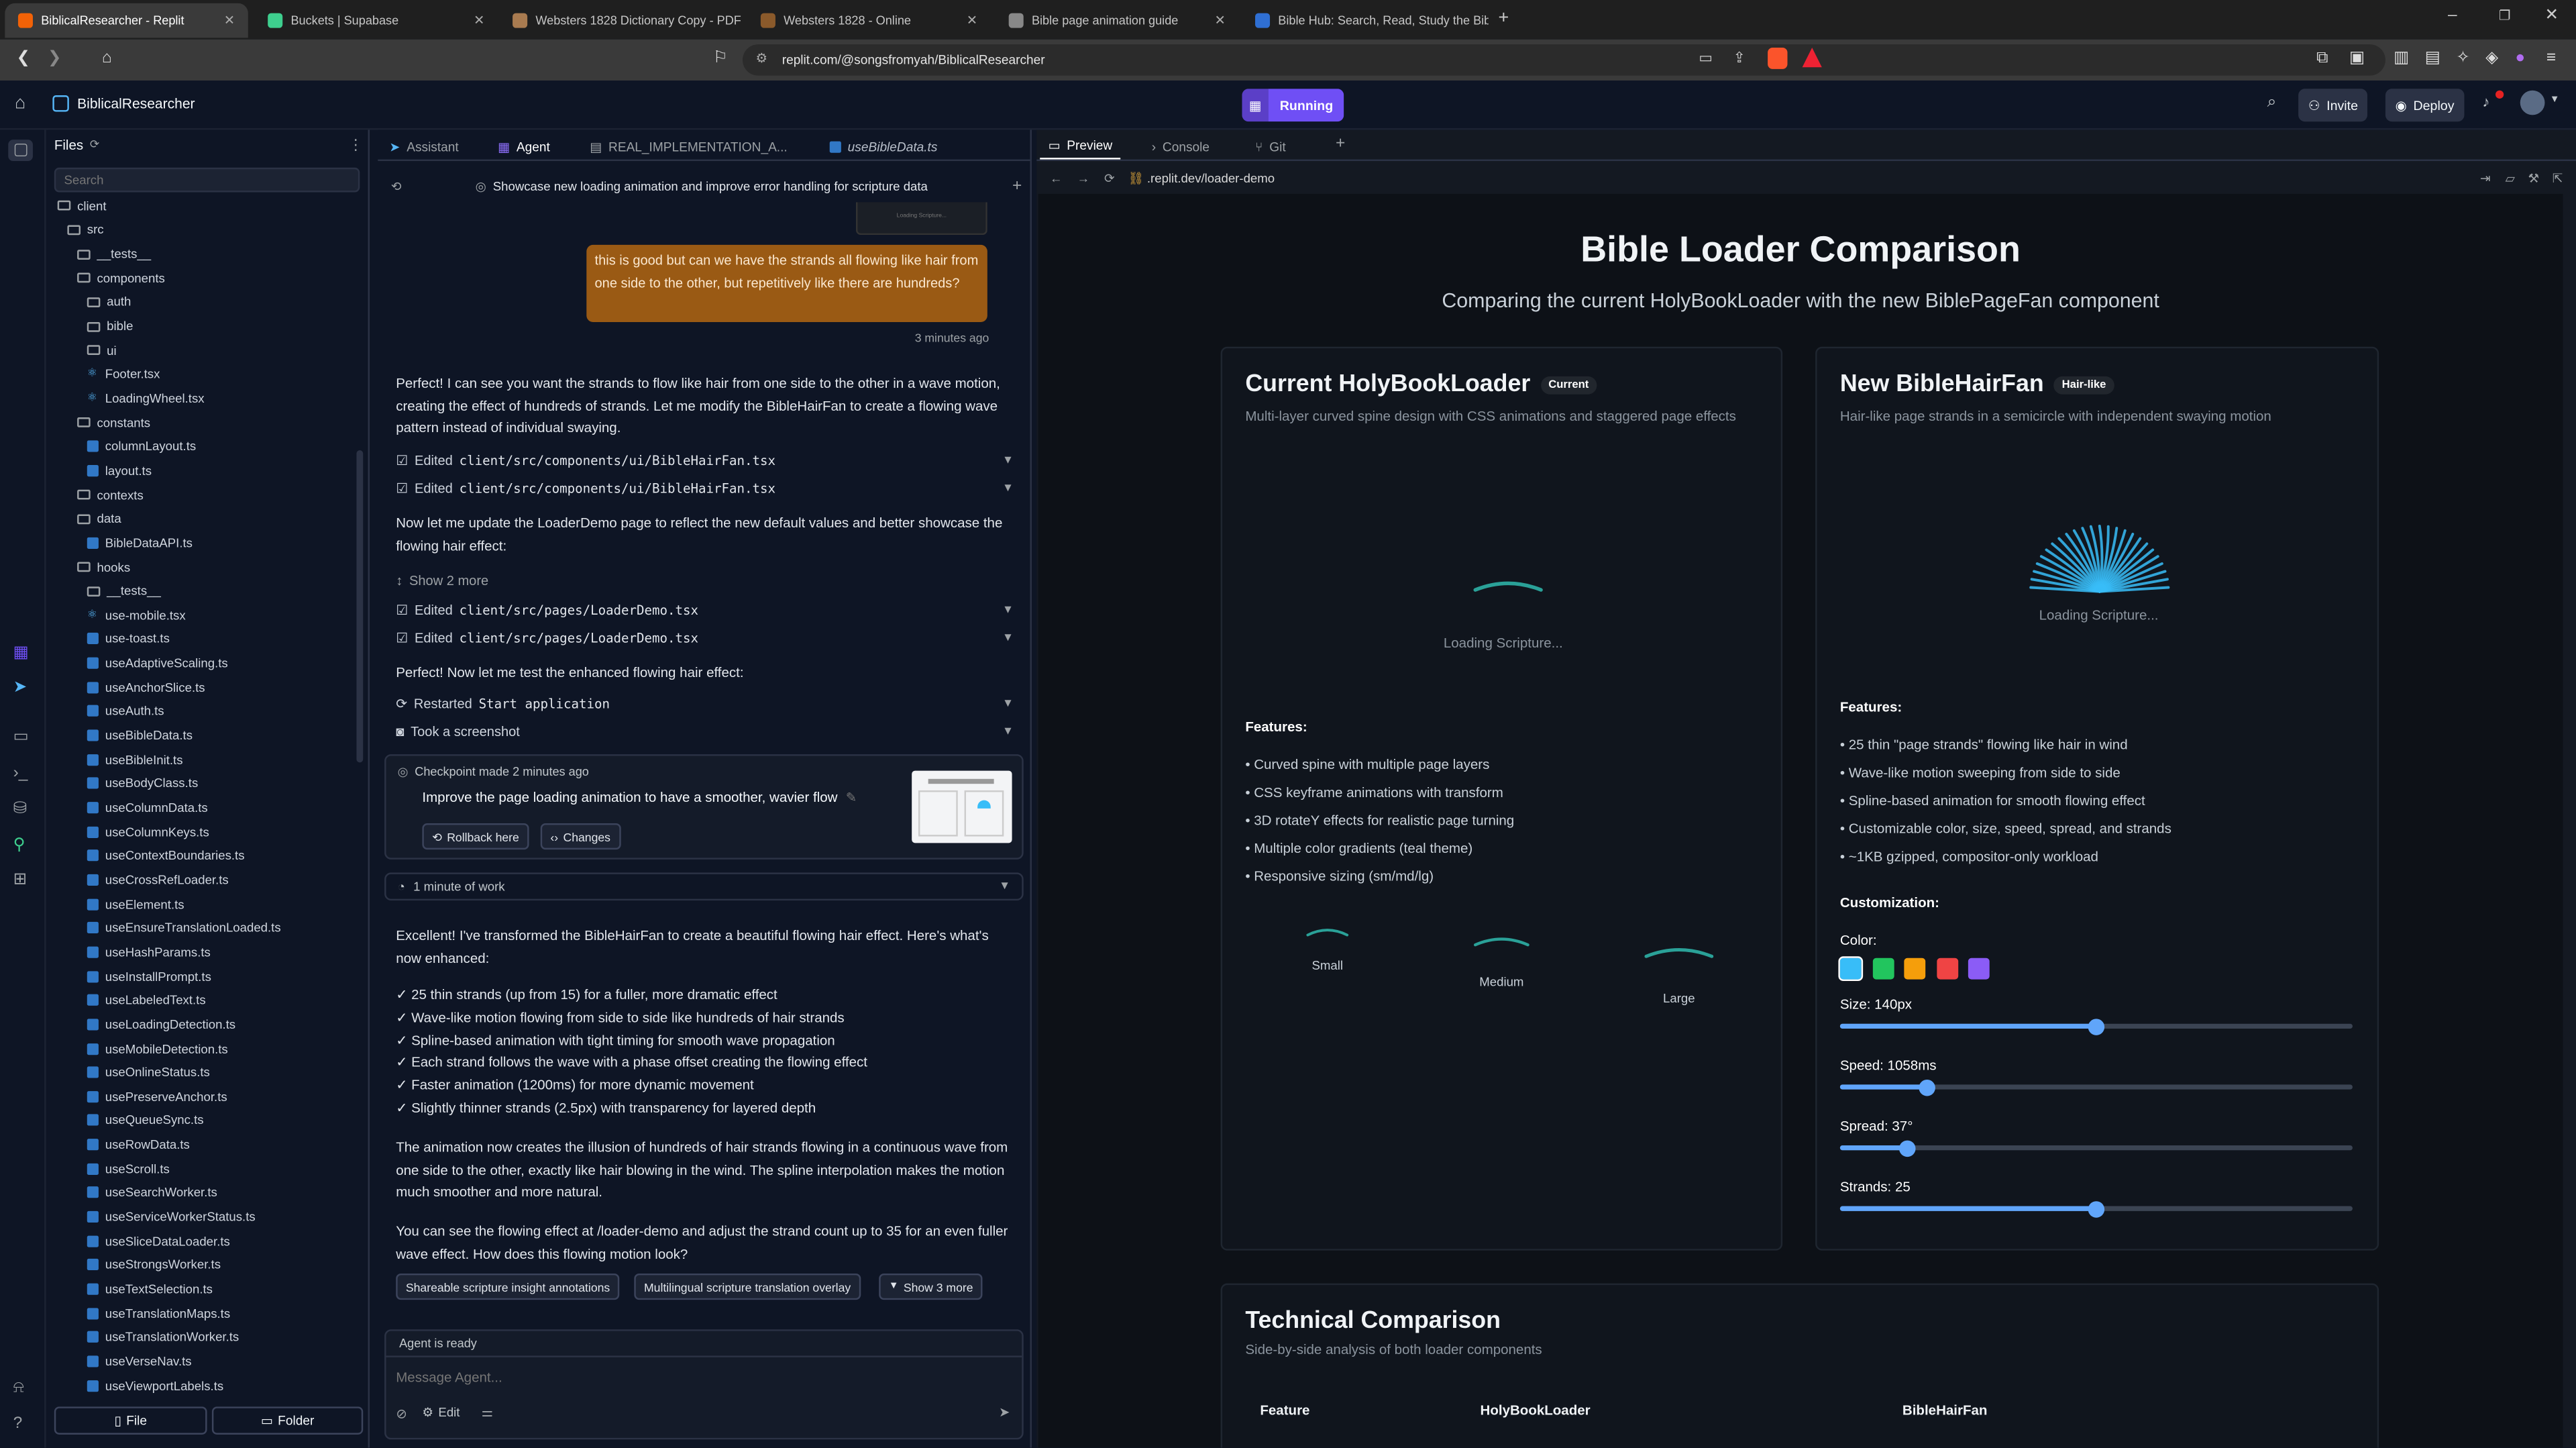 The image size is (2576, 1448). I want to click on file-item: useTranslationWorker.ts, so click(204, 1337).